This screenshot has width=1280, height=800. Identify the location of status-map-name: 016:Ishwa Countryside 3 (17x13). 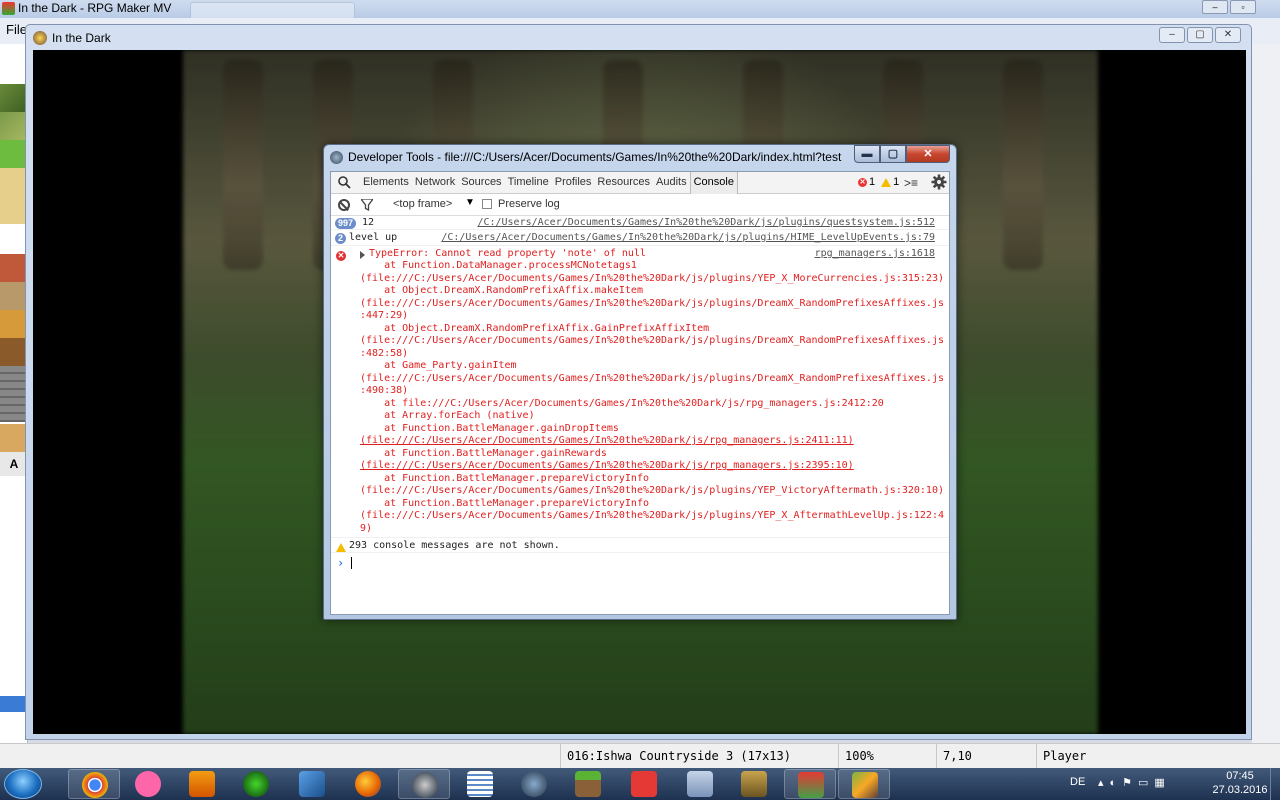
(699, 756).